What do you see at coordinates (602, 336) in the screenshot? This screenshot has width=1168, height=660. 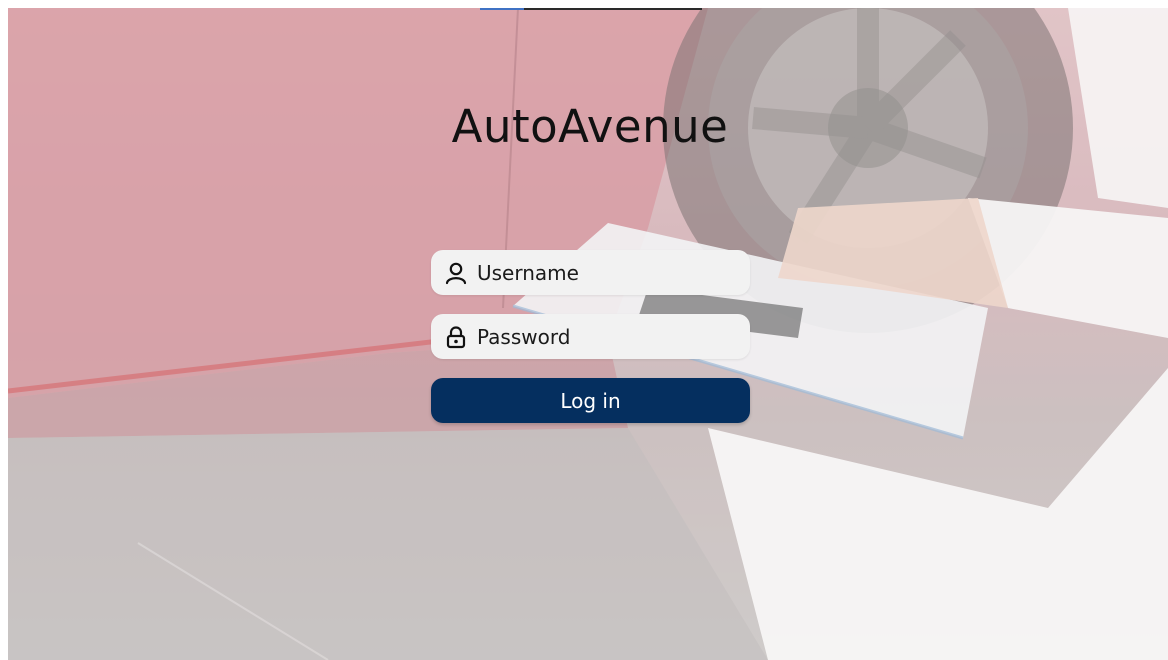 I see `password-input` at bounding box center [602, 336].